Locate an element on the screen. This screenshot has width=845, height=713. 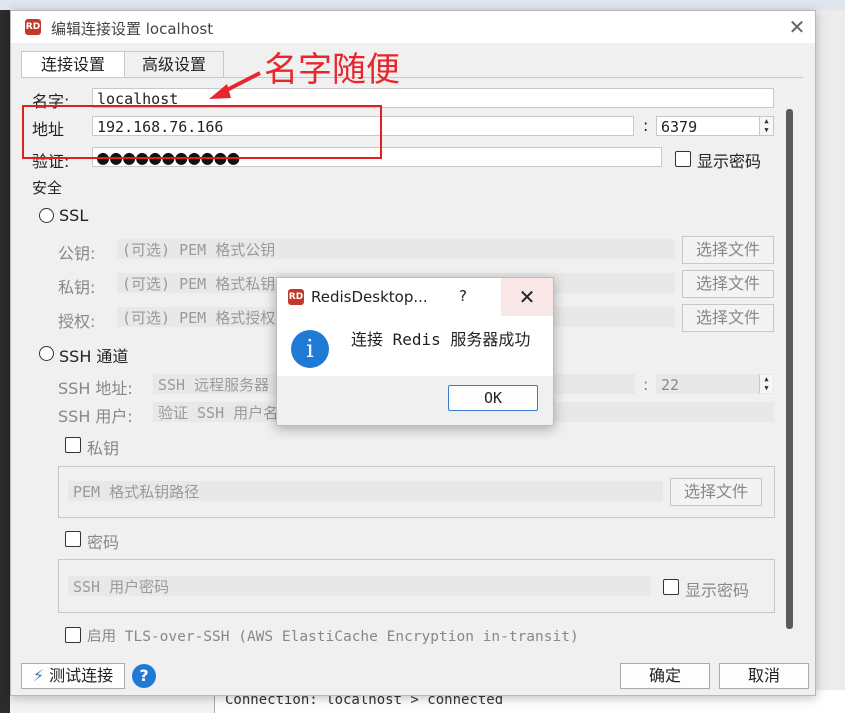
background-area is located at coordinates (830, 361).